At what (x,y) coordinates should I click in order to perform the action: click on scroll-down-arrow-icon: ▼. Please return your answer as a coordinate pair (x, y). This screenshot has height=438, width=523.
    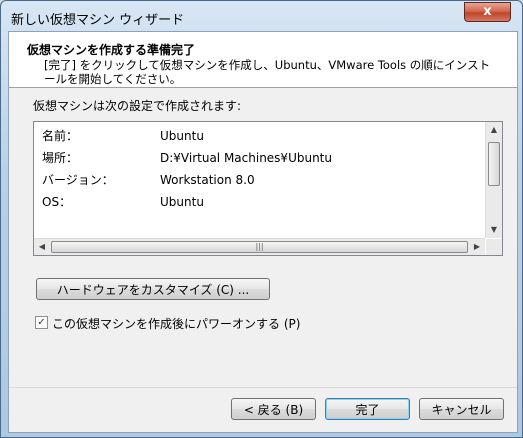
    Looking at the image, I should click on (494, 230).